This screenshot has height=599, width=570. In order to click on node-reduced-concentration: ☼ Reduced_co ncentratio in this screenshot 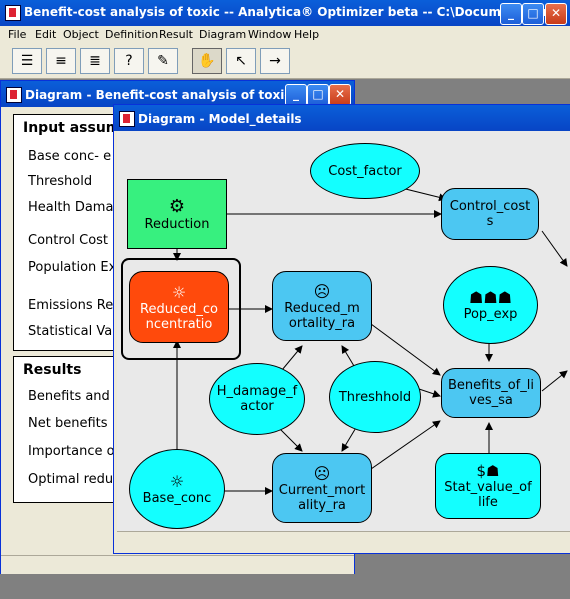, I will do `click(179, 307)`.